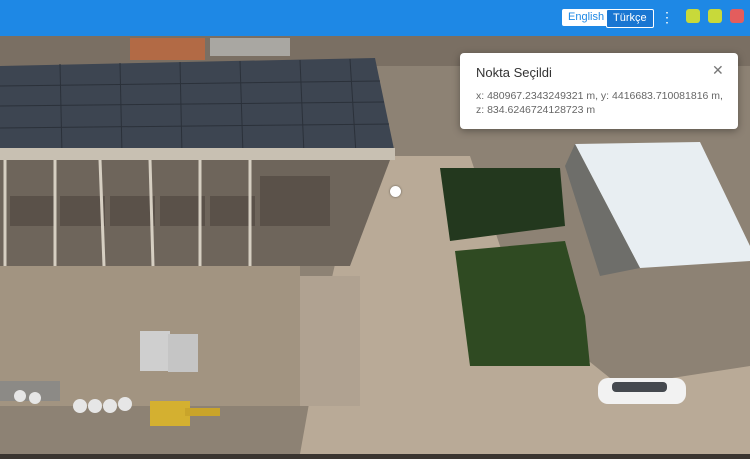 The image size is (750, 459). Describe the element at coordinates (375, 18) in the screenshot. I see `top-bar: English Türkçe ⋮` at that location.